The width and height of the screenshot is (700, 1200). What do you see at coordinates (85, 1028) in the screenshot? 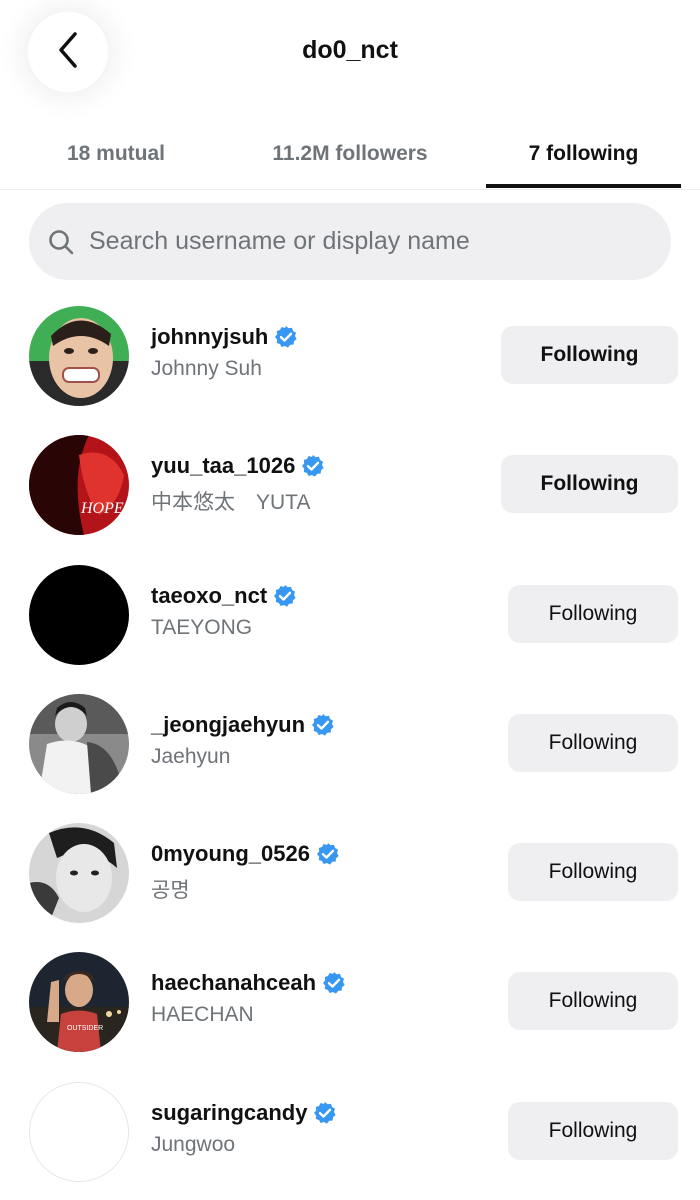
I see `svg-text: OUTSIDER` at bounding box center [85, 1028].